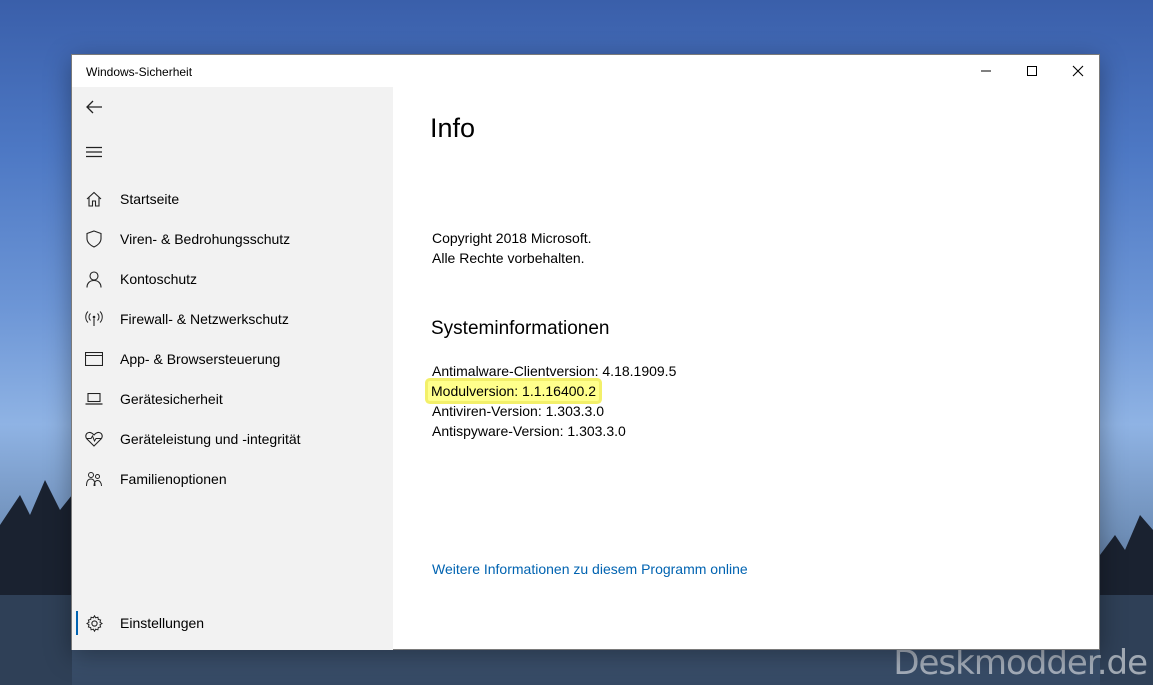 The height and width of the screenshot is (685, 1153). I want to click on sidebar-item-label: Einstellungen, so click(162, 623).